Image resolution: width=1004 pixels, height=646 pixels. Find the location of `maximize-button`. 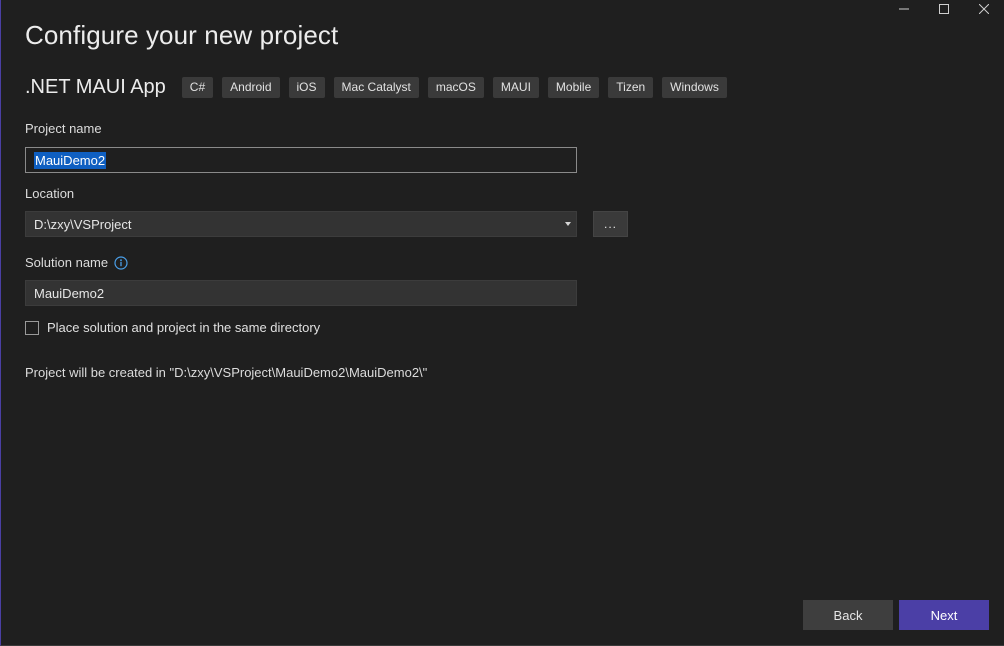

maximize-button is located at coordinates (944, 9).